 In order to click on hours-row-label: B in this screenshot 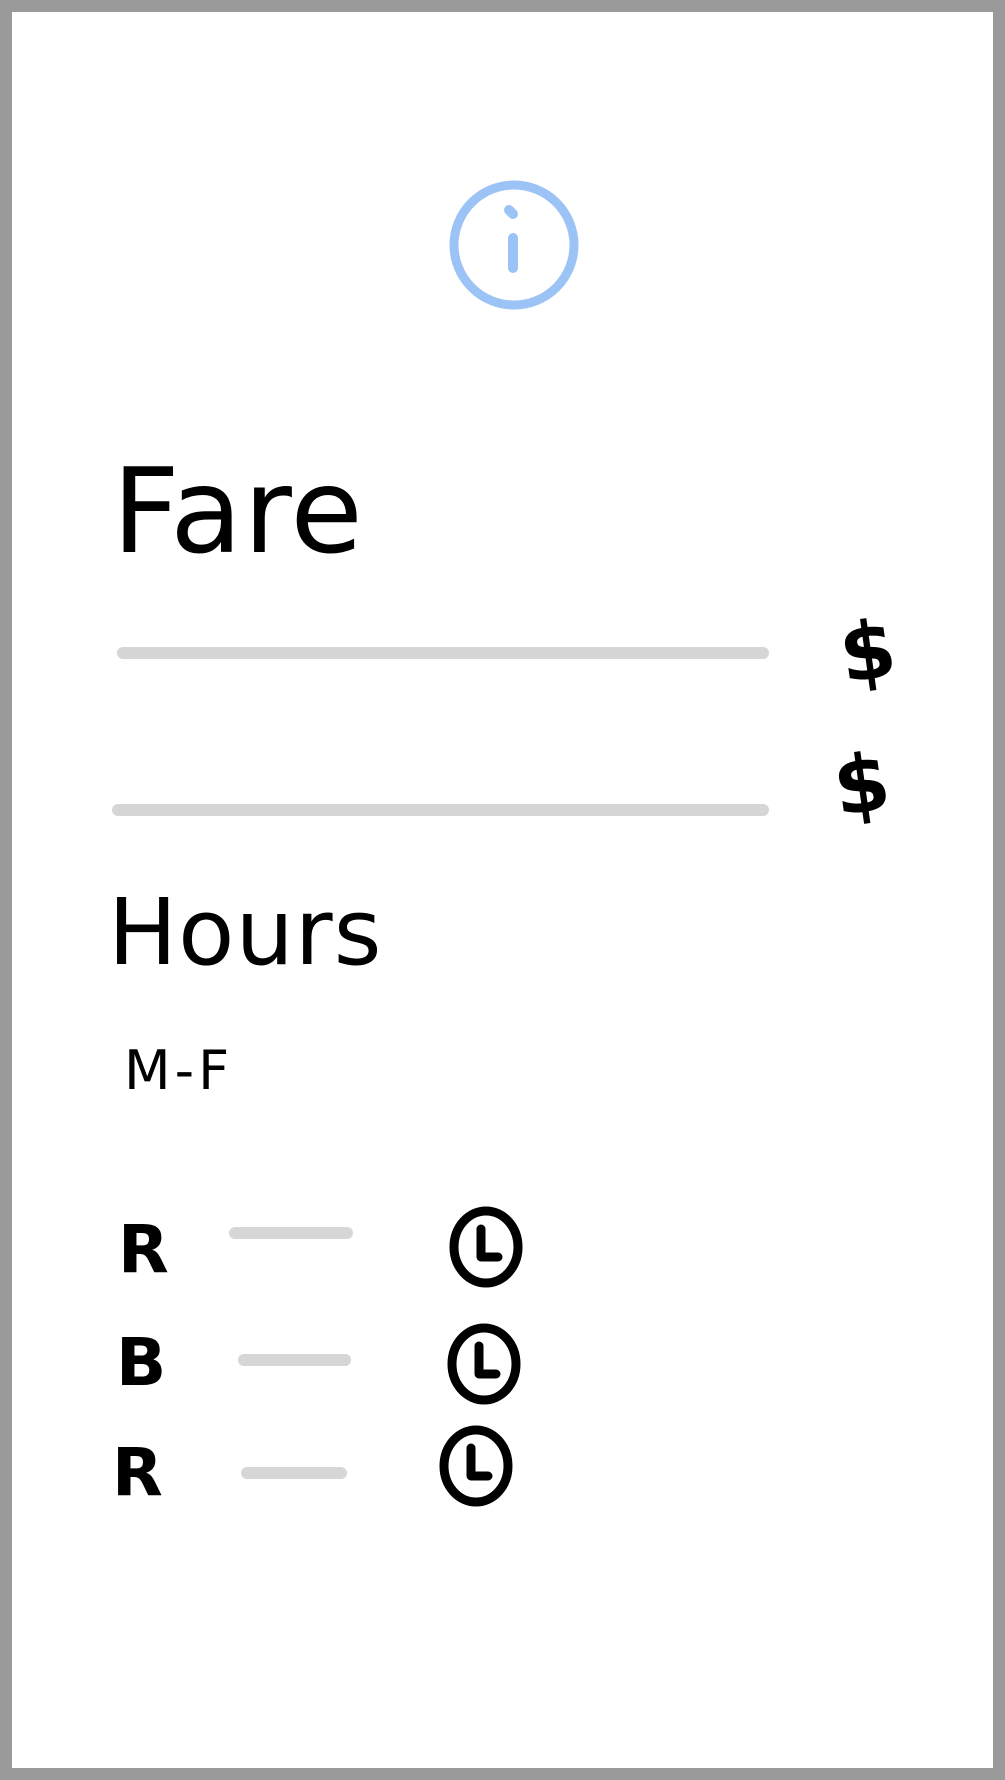, I will do `click(141, 1362)`.